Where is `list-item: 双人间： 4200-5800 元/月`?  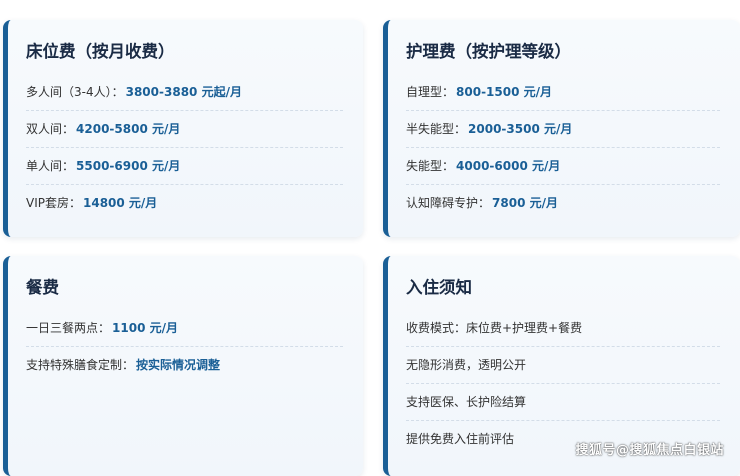
list-item: 双人间： 4200-5800 元/月 is located at coordinates (184, 129).